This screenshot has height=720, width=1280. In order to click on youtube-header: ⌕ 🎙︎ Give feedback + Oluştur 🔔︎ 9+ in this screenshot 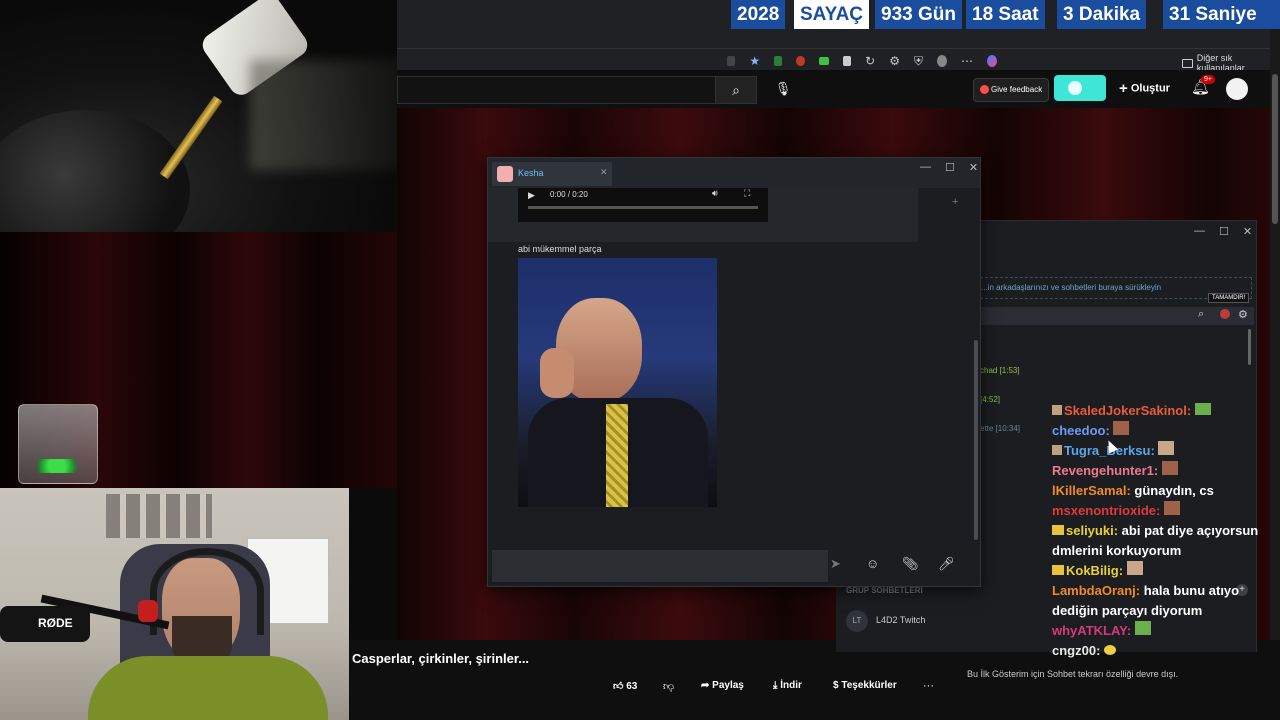, I will do `click(838, 89)`.